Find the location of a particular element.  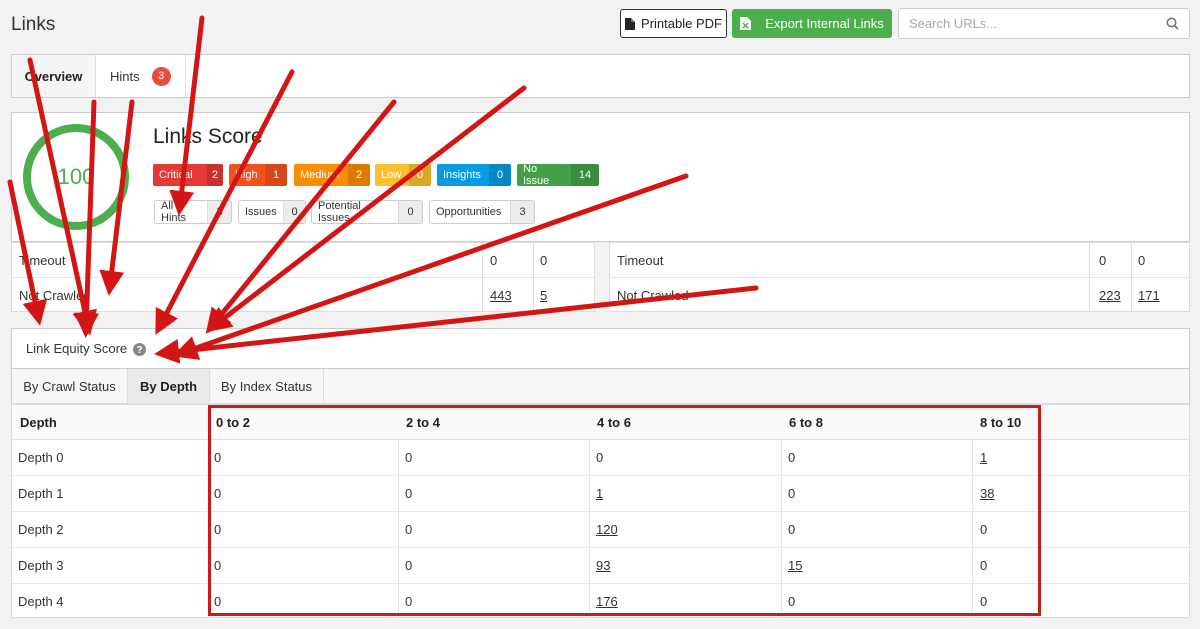

cell-link: 38 is located at coordinates (987, 493).